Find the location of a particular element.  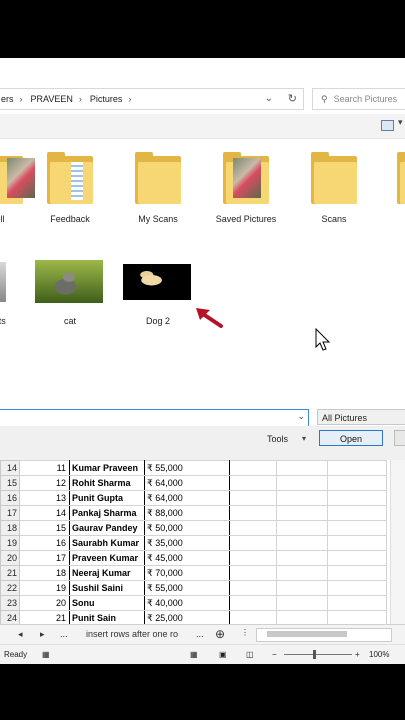

view-mode-icon is located at coordinates (387, 125).